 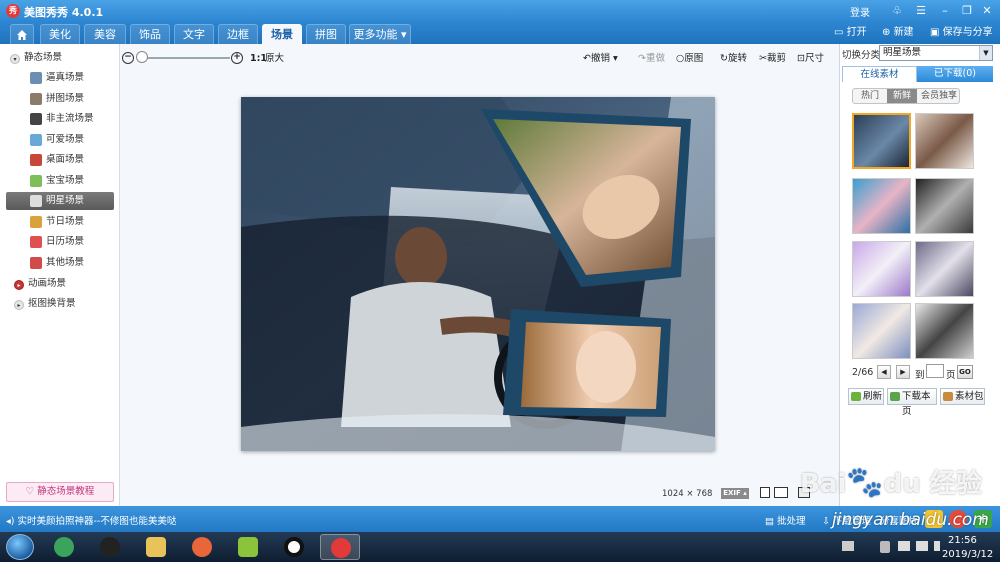 I want to click on tree-item-holiday: 节日场景, so click(x=60, y=222).